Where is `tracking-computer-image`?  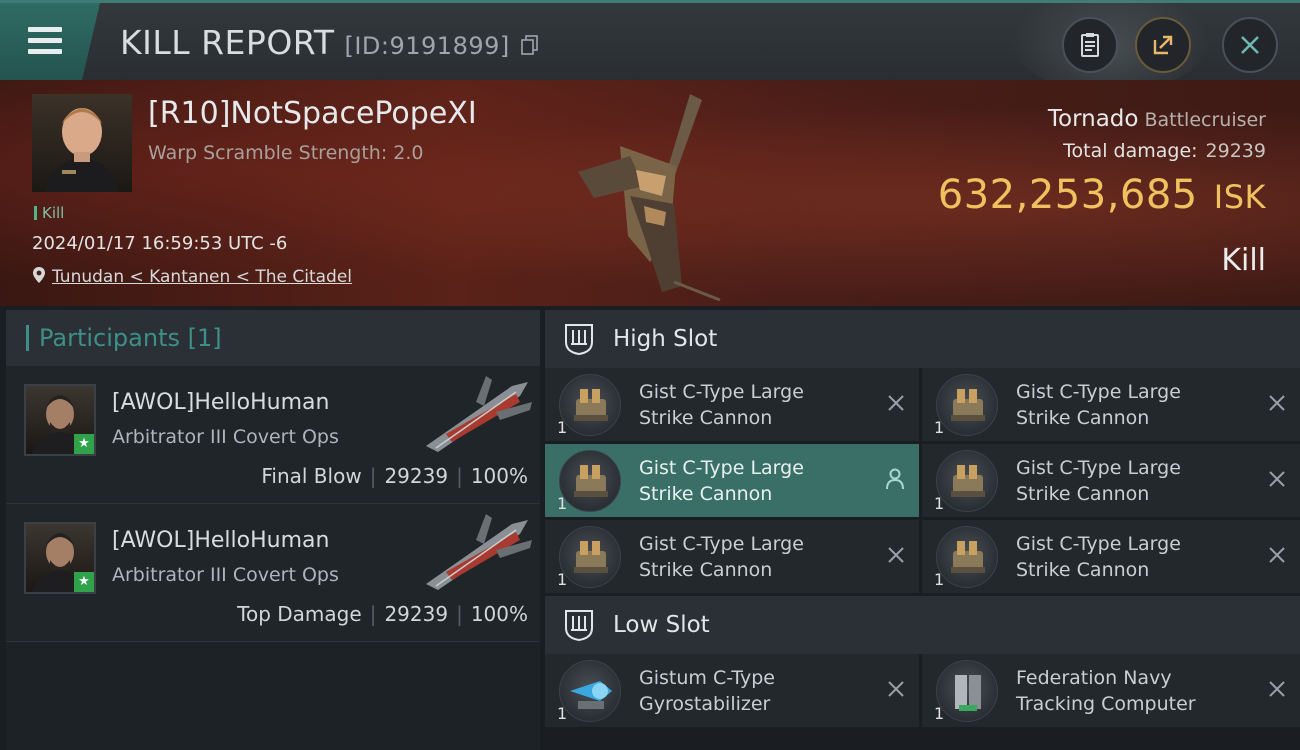
tracking-computer-image is located at coordinates (968, 693).